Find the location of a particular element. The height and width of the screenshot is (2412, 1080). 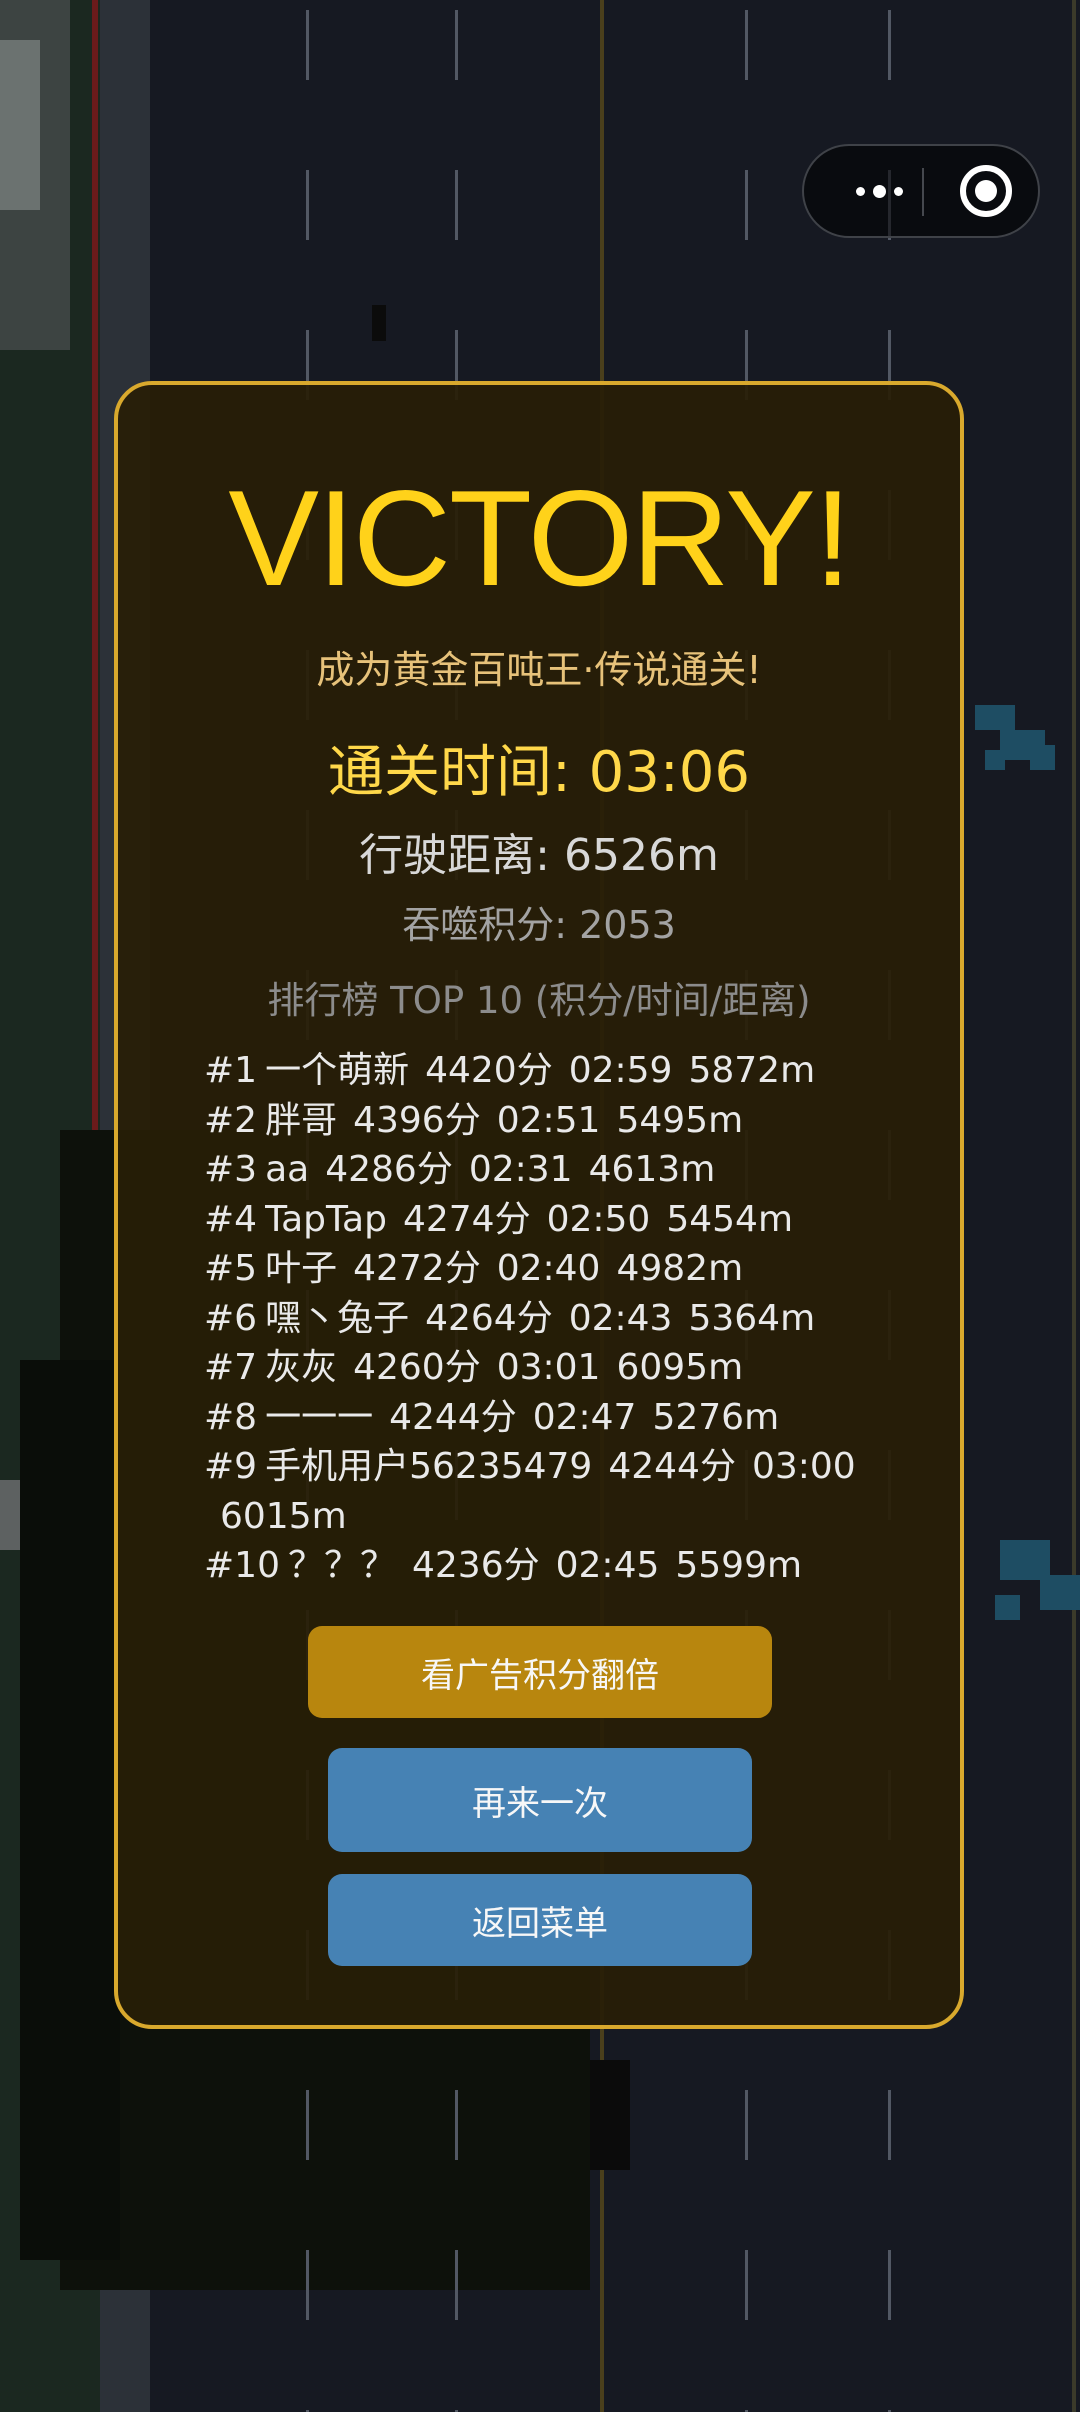

capsule-menu is located at coordinates (921, 191).